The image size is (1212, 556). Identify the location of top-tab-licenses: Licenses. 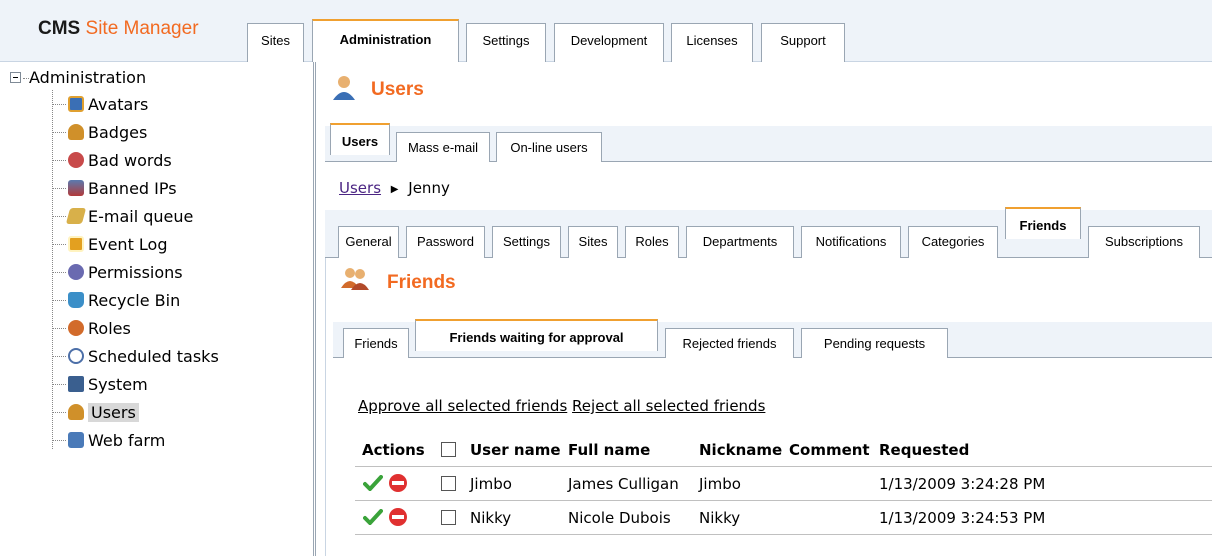
(712, 42).